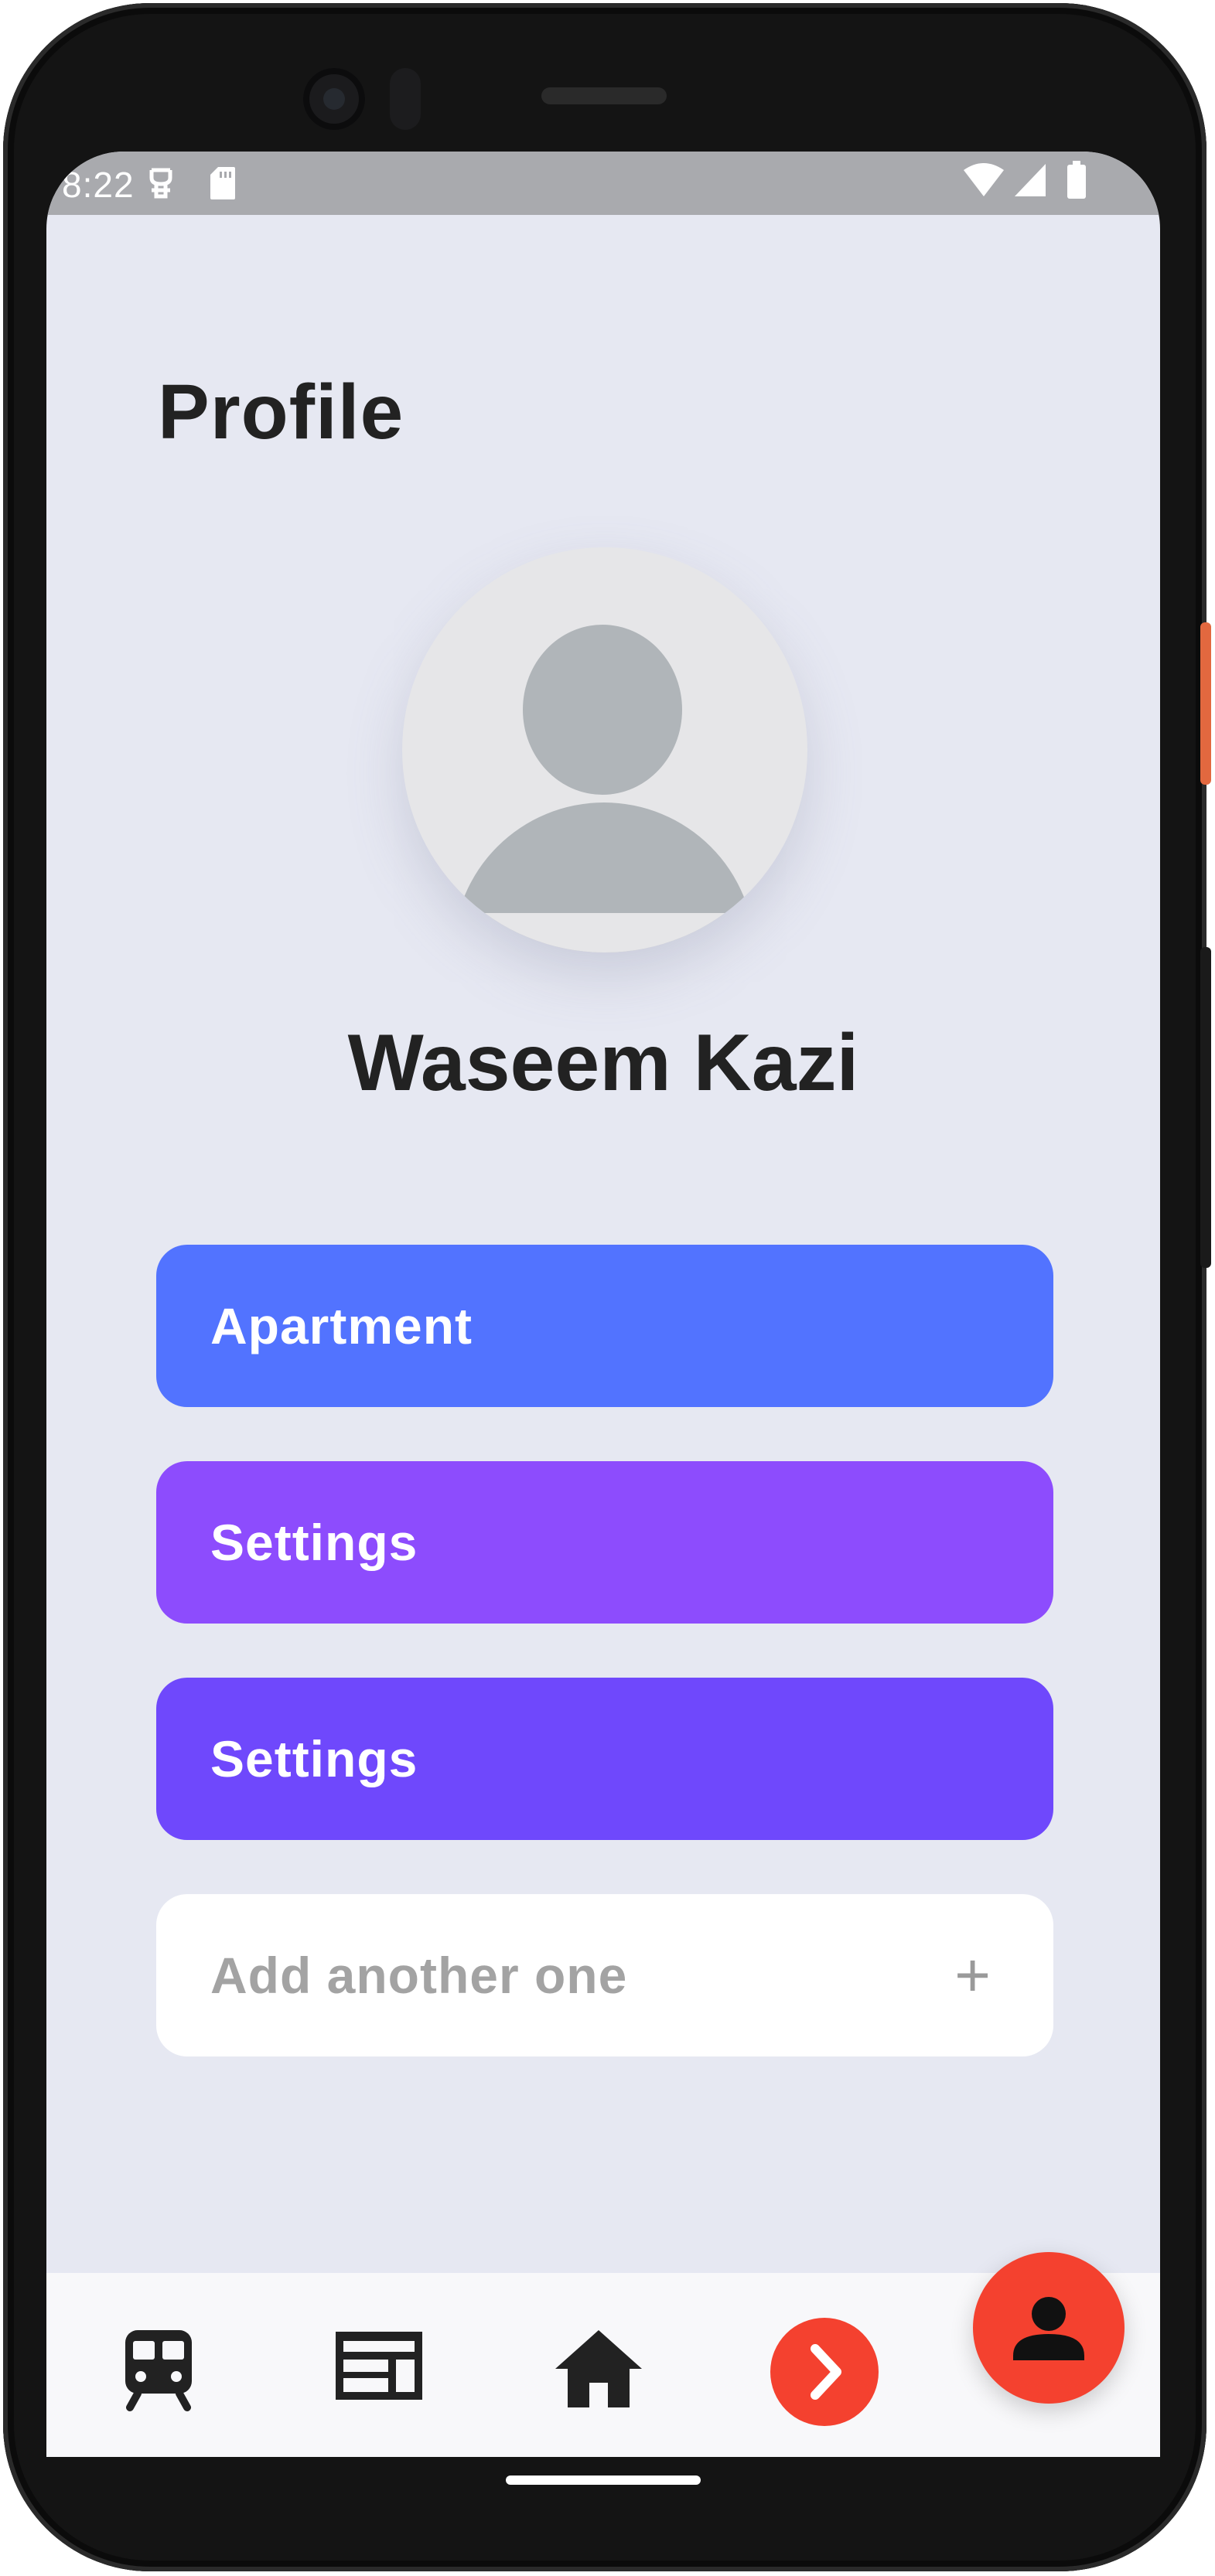 Image resolution: width=1215 pixels, height=2576 pixels. What do you see at coordinates (158, 2370) in the screenshot?
I see `train-icon` at bounding box center [158, 2370].